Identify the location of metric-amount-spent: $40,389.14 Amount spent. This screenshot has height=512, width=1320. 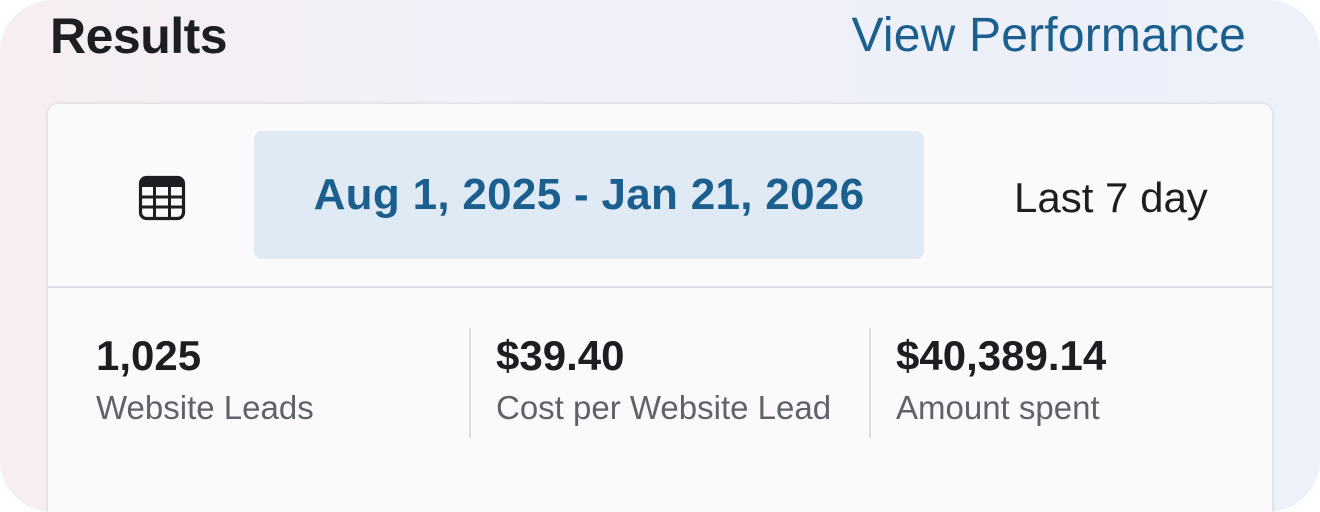
(1001, 379).